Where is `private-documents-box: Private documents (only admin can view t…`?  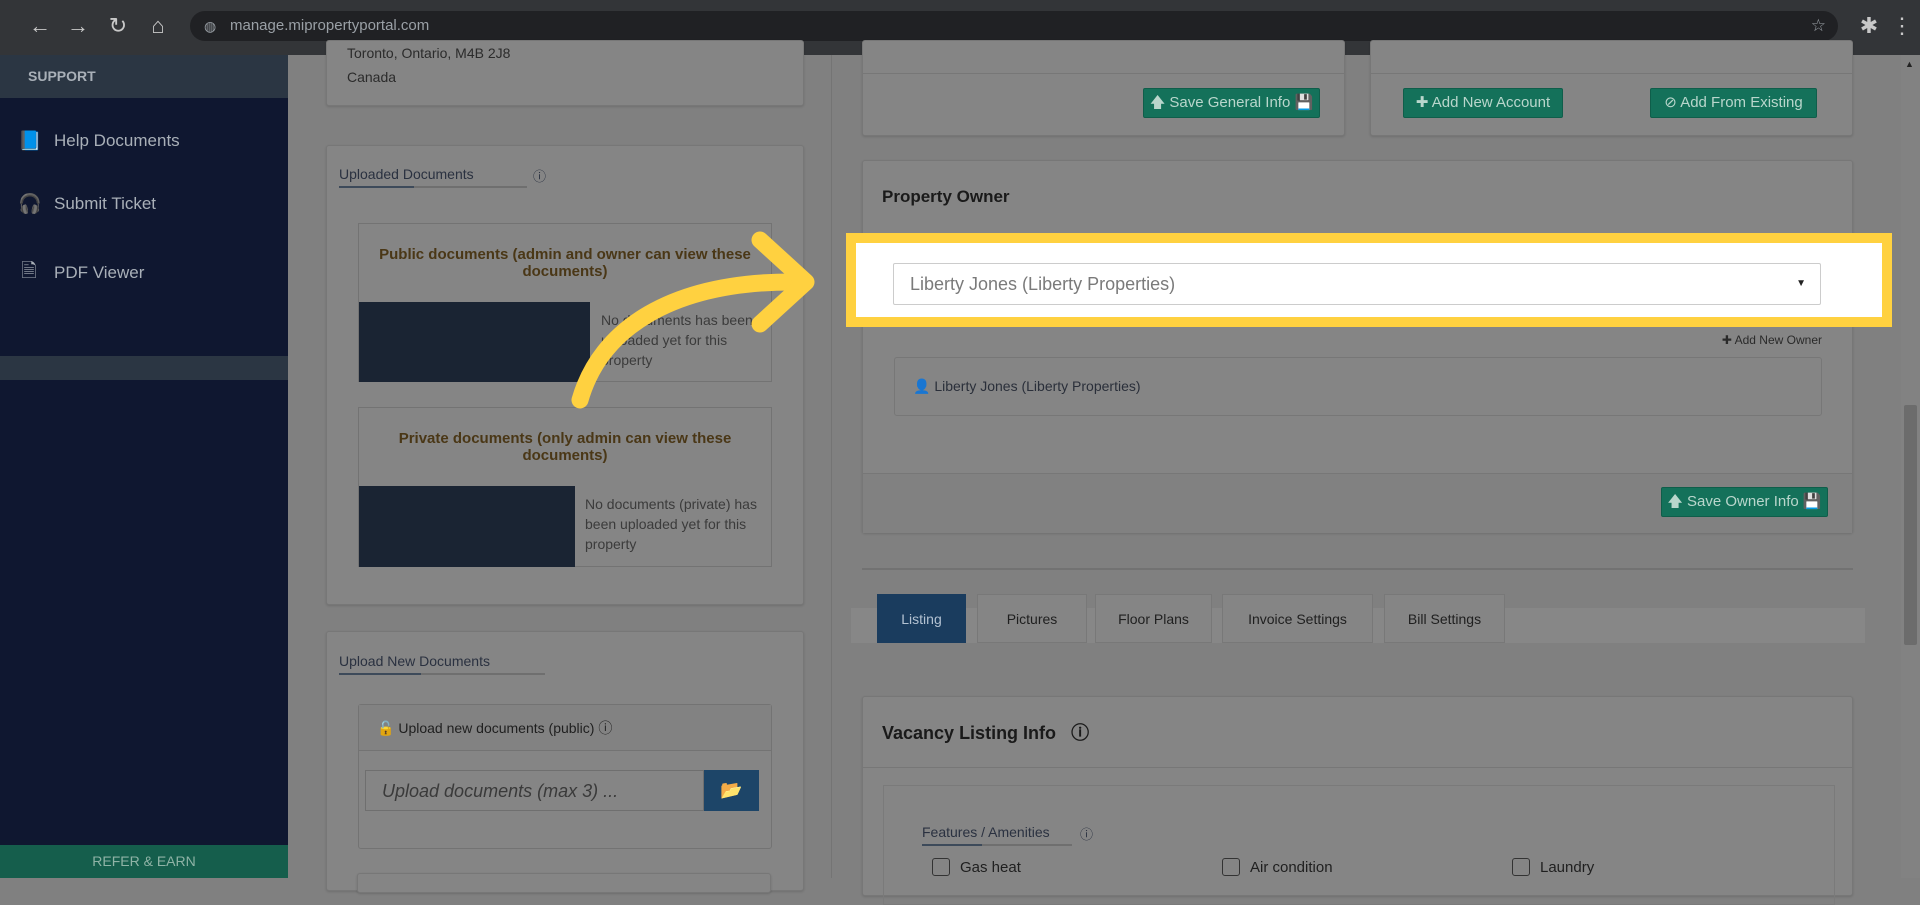
private-documents-box: Private documents (only admin can view t… is located at coordinates (565, 487).